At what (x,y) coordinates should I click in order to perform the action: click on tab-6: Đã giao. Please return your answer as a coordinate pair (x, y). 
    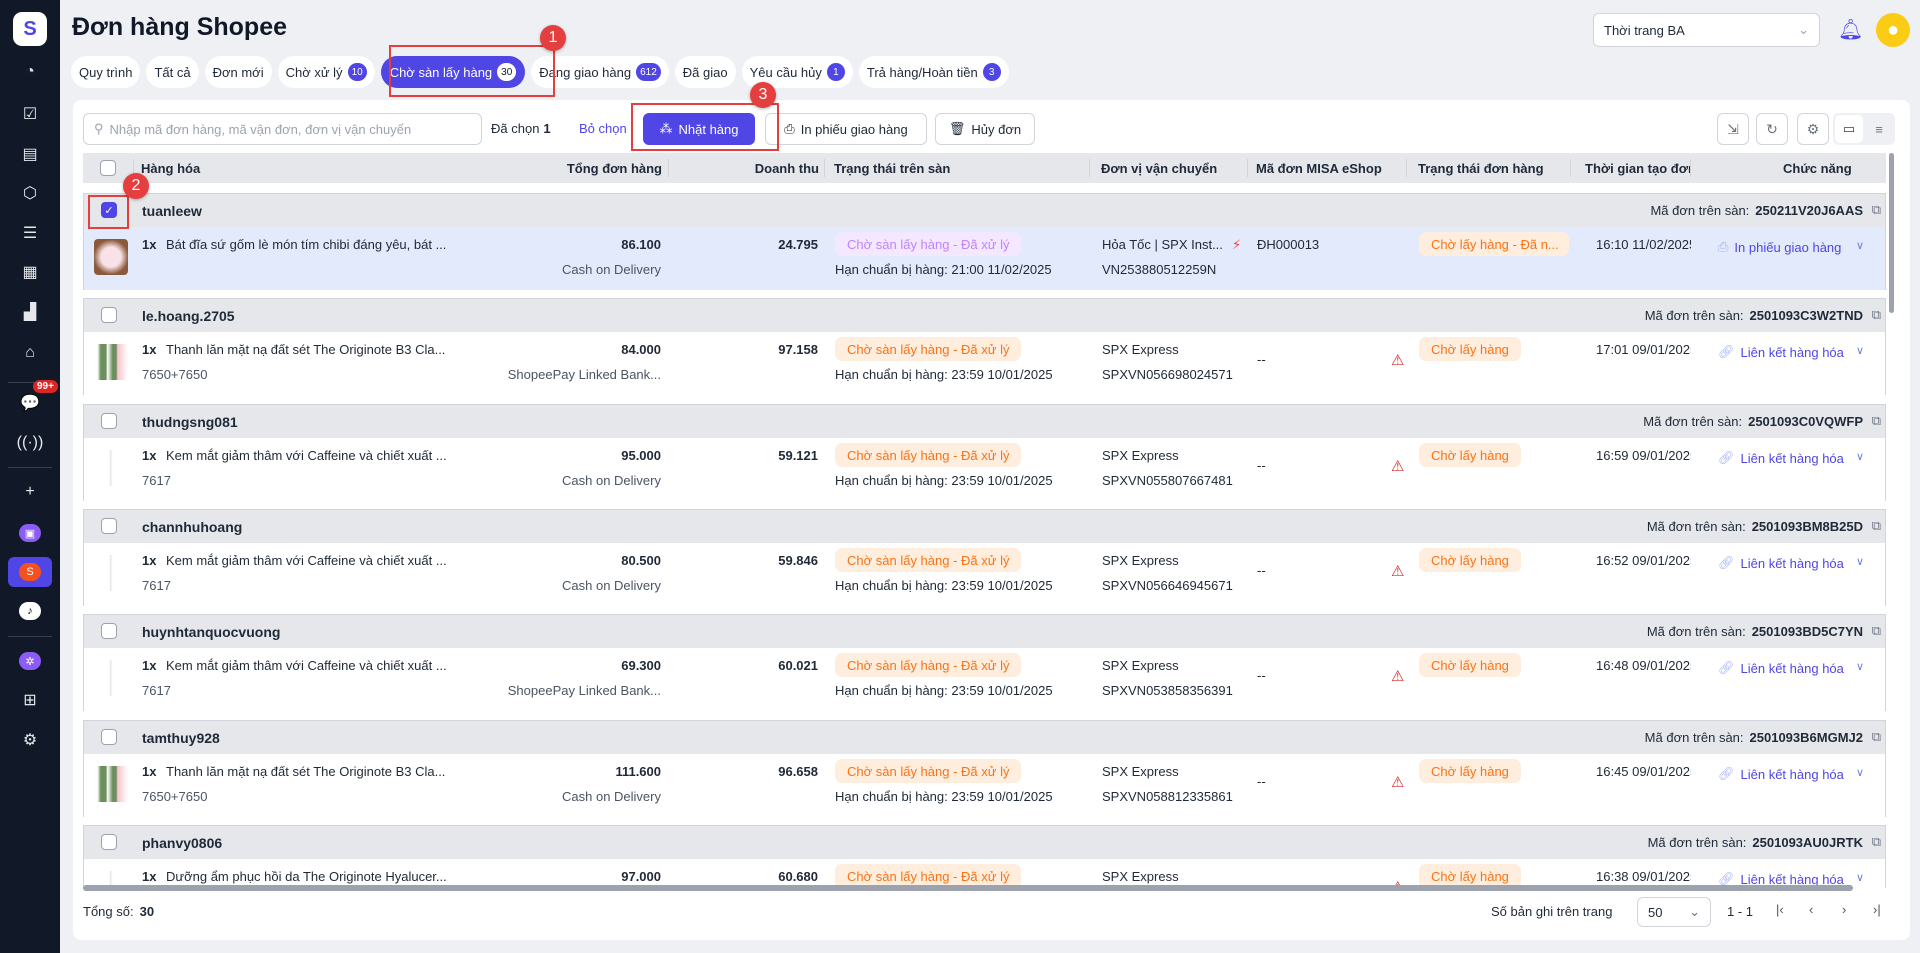
    Looking at the image, I should click on (705, 72).